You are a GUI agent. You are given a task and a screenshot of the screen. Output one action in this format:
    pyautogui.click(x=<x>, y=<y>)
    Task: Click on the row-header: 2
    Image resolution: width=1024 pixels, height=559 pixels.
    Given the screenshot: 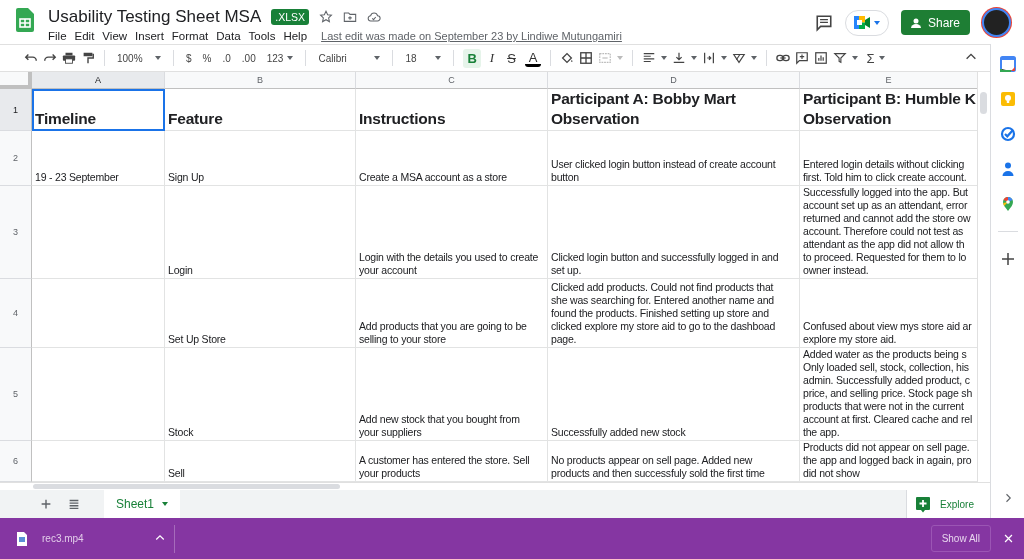 What is the action you would take?
    pyautogui.click(x=16, y=158)
    